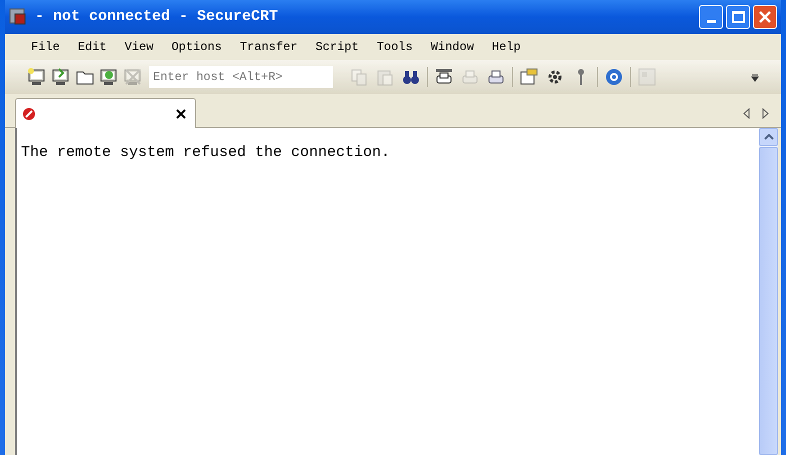 The height and width of the screenshot is (455, 786). What do you see at coordinates (394, 47) in the screenshot?
I see `menu-item: Tools` at bounding box center [394, 47].